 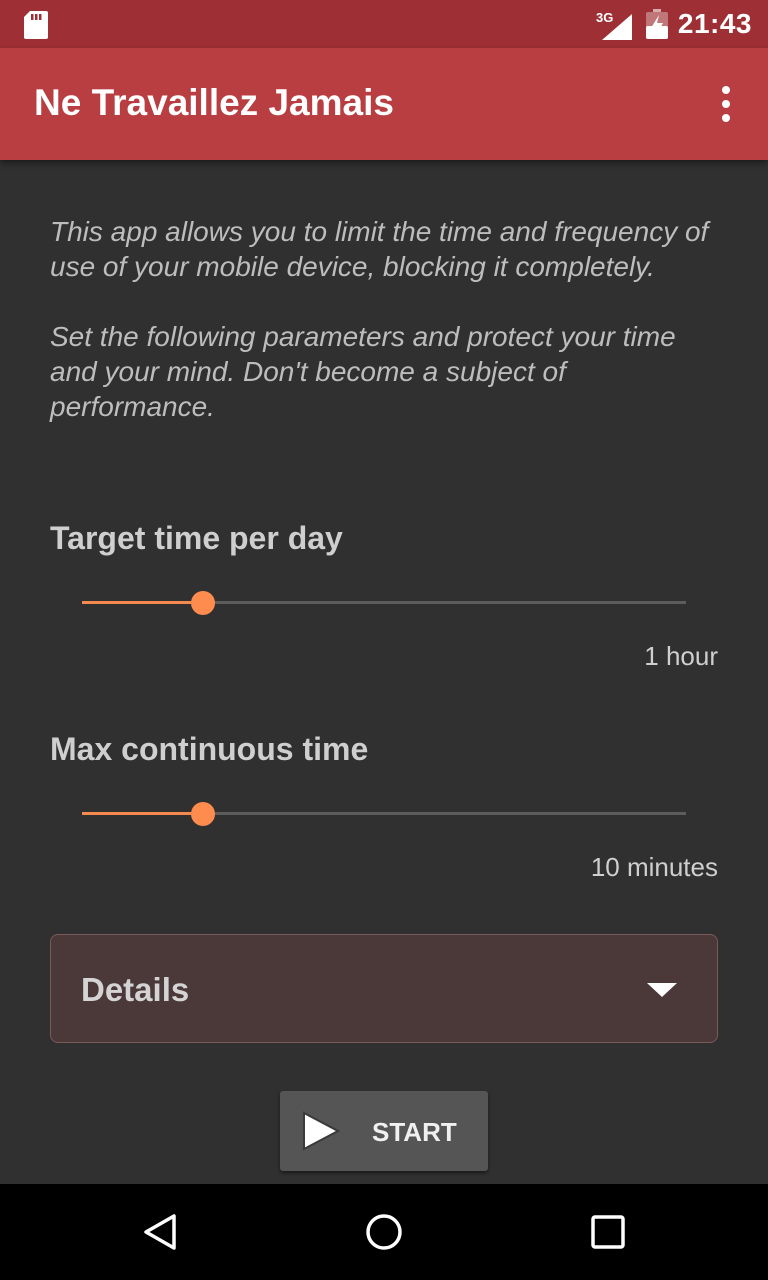 I want to click on target-time-slider, so click(x=384, y=603).